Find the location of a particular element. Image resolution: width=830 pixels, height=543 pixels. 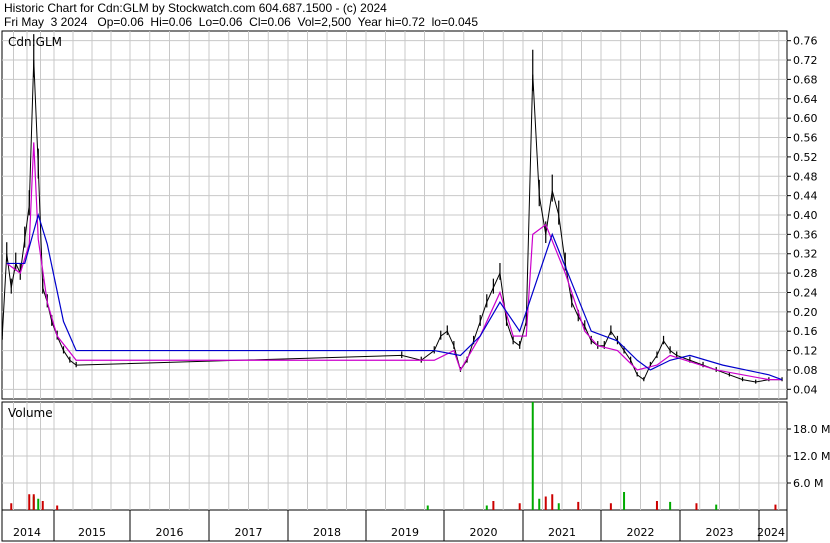

y-tick-label: 0.08 is located at coordinates (805, 370).